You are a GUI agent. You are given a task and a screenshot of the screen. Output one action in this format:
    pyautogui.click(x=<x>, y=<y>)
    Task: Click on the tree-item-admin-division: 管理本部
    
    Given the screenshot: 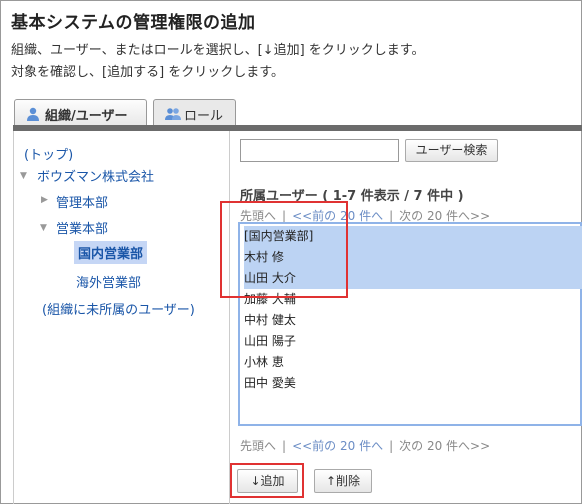 What is the action you would take?
    pyautogui.click(x=82, y=201)
    